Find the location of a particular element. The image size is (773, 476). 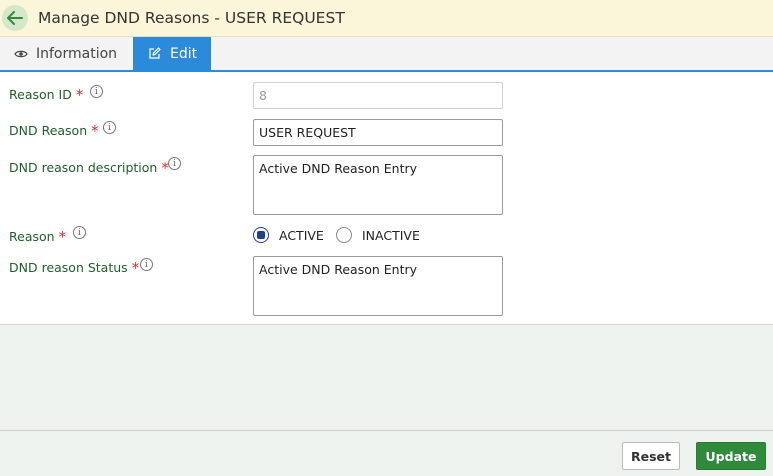

radio-inactive-label: INACTIVE is located at coordinates (391, 235).